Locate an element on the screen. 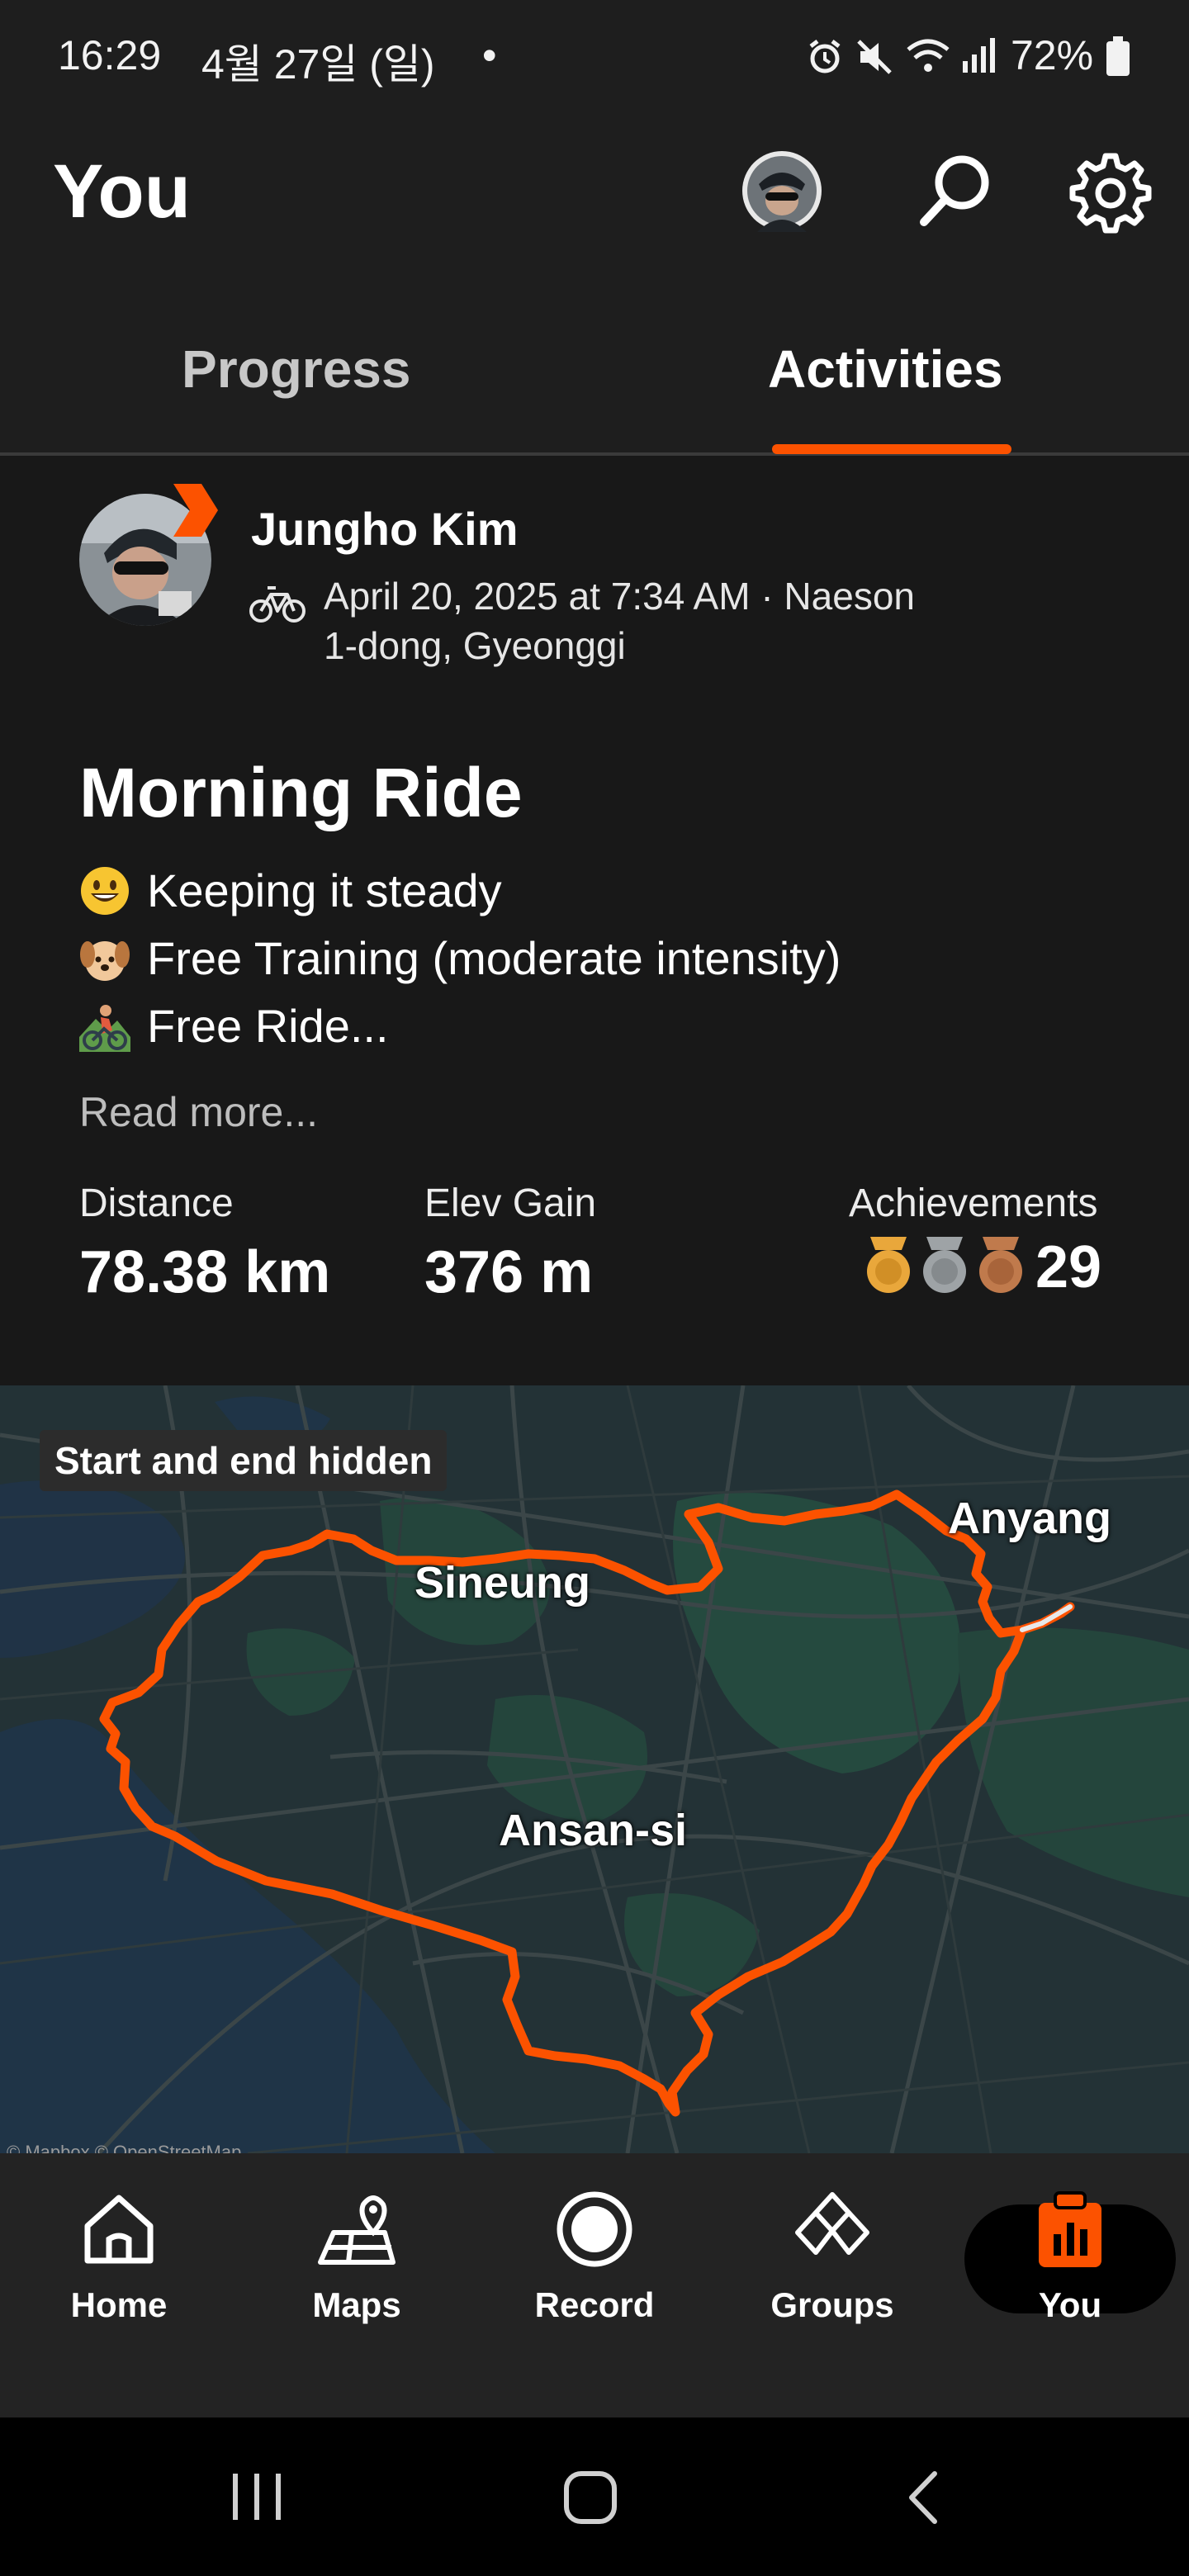 This screenshot has height=2576, width=1189. avatar is located at coordinates (782, 191).